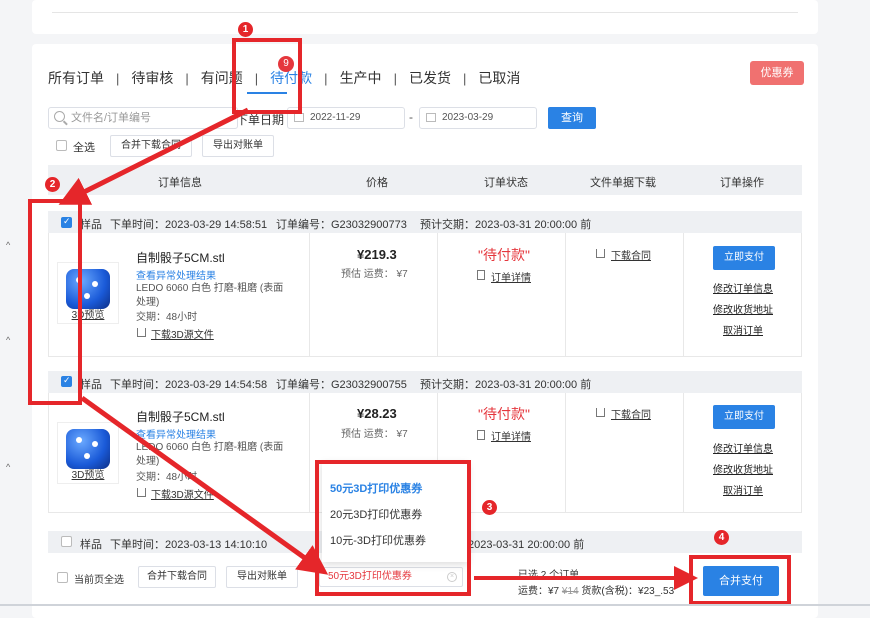  What do you see at coordinates (245, 29) in the screenshot?
I see `step-marker: 1` at bounding box center [245, 29].